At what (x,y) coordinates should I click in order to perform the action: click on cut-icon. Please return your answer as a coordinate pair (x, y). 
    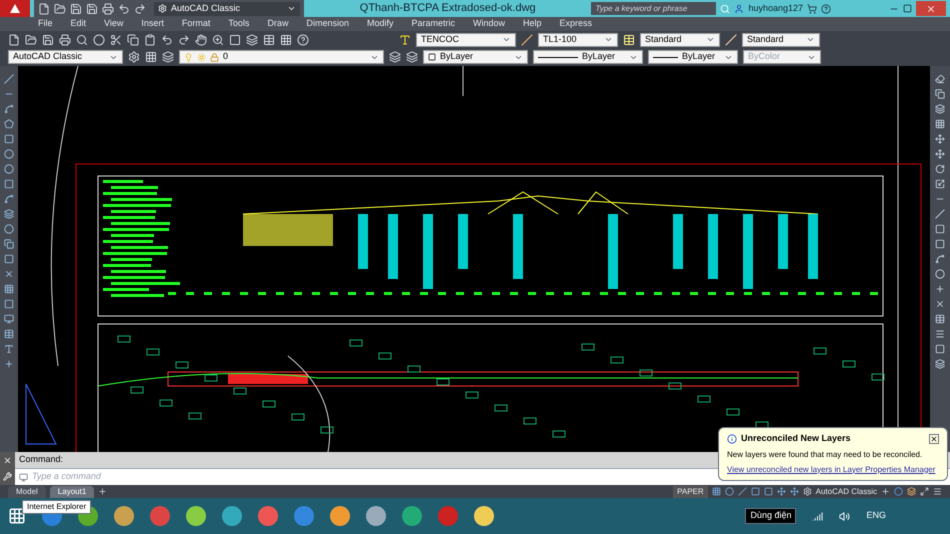
    Looking at the image, I should click on (116, 40).